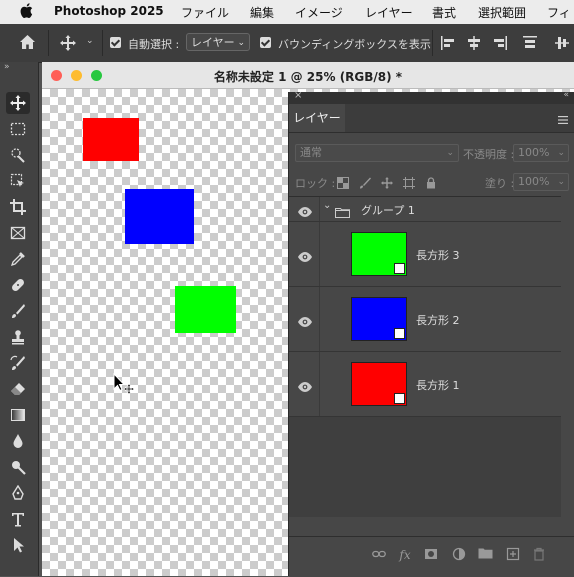 The width and height of the screenshot is (574, 577). I want to click on new-layer-icon, so click(513, 555).